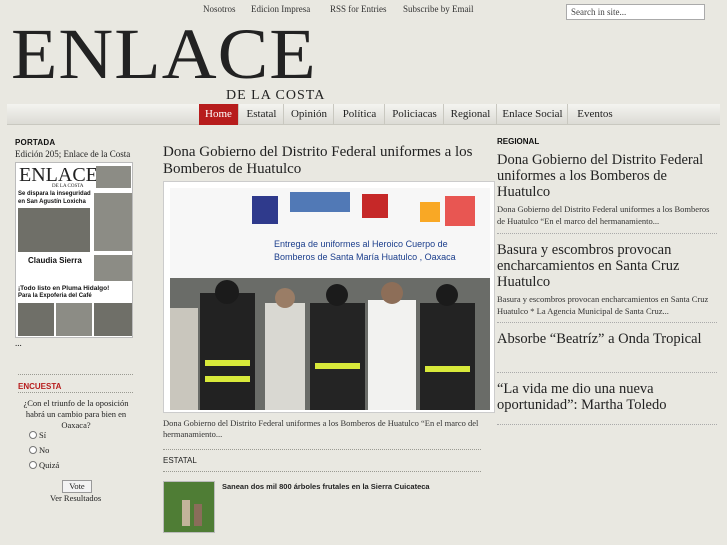 The image size is (727, 545). I want to click on poll-option-label: Sí, so click(43, 435).